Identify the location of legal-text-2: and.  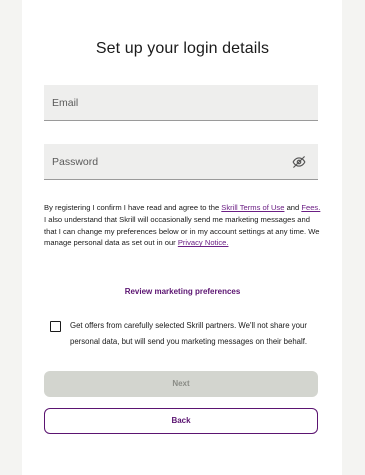
(293, 207).